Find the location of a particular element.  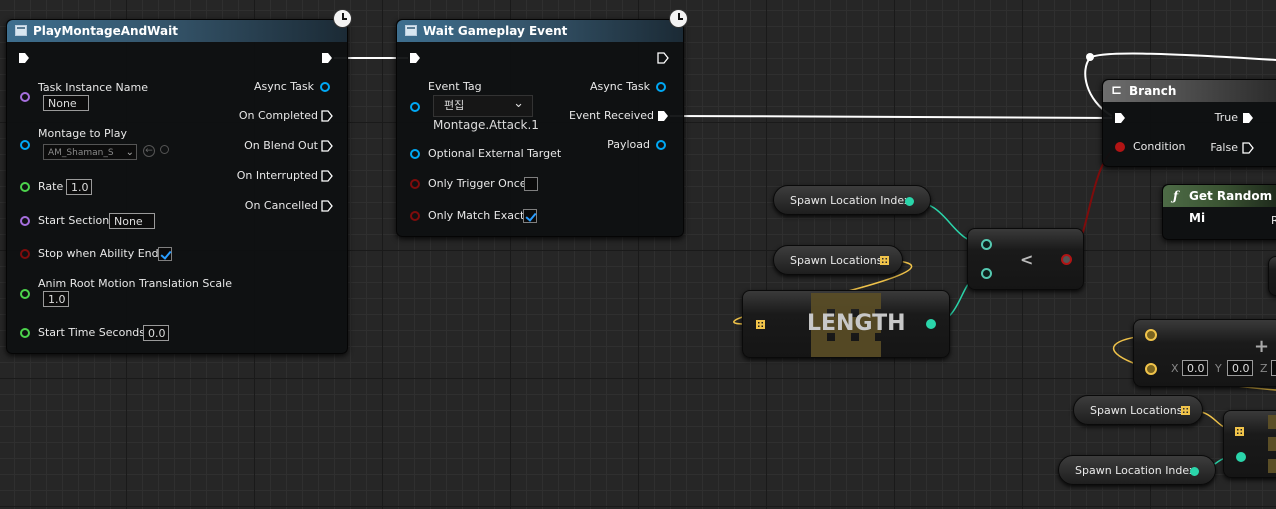

spawn-locations-label: Spawn Locations is located at coordinates (836, 260).